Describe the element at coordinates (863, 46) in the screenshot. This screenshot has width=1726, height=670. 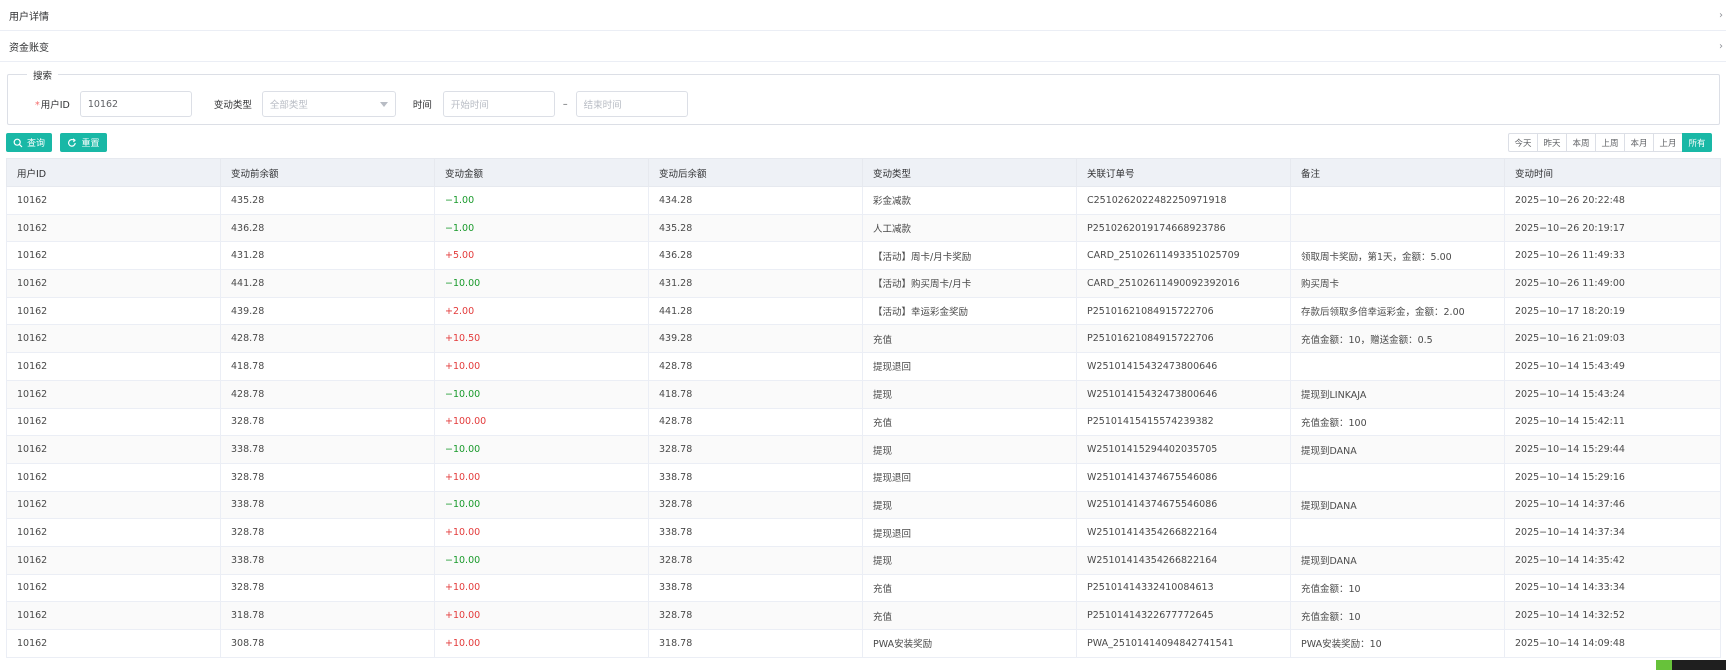
I see `collapse-fund-changes: 资金账变 ›` at that location.